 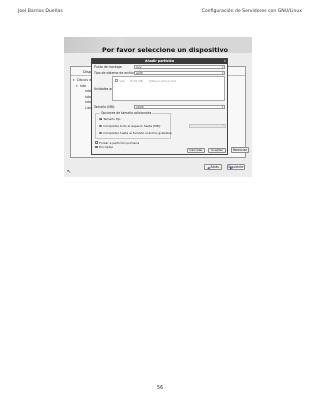 I want to click on additional-size-options-title: Opciones de tamaño adicionales, so click(x=126, y=113).